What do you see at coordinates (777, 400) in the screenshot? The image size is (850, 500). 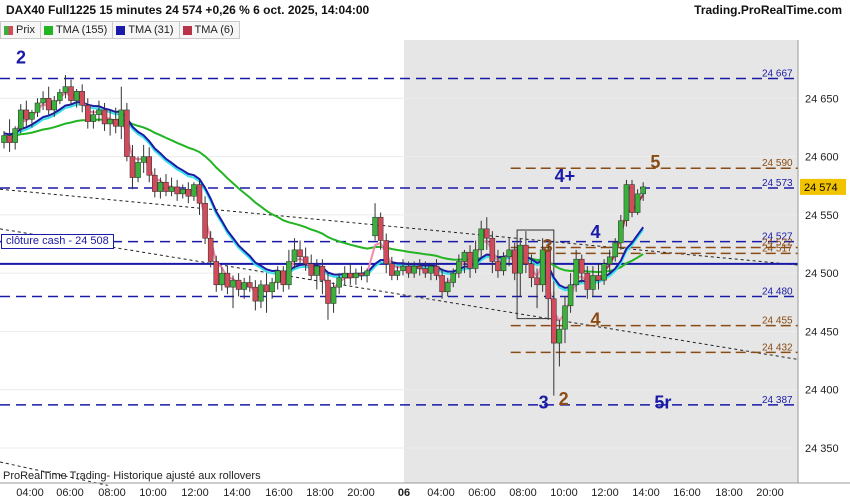 I see `level-price-label: 24 387` at bounding box center [777, 400].